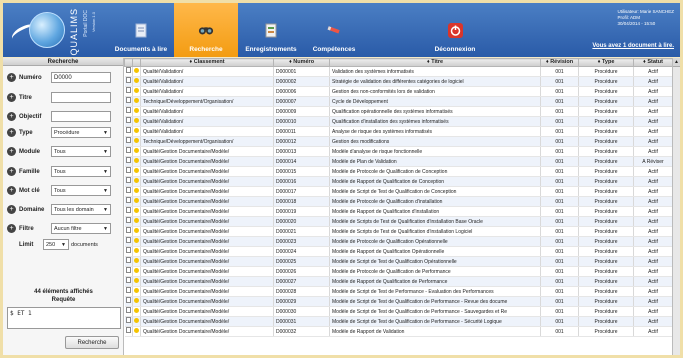 Image resolution: width=683 pixels, height=358 pixels. I want to click on filtre-select: Aucun filtre ▼, so click(81, 228).